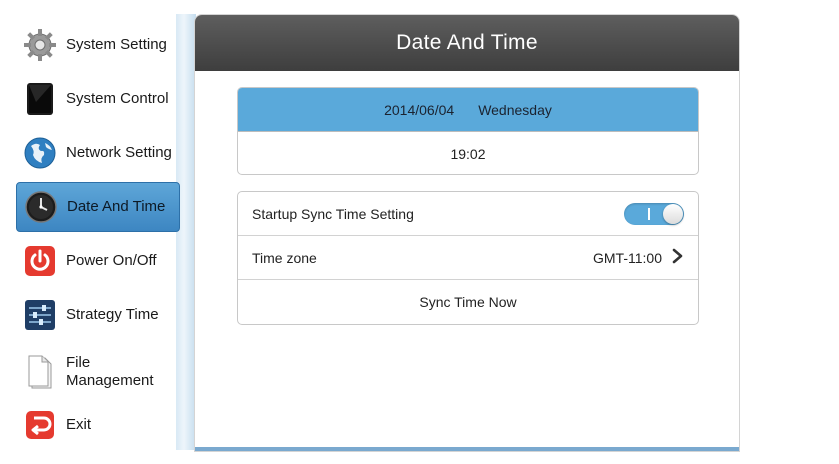  What do you see at coordinates (627, 257) in the screenshot?
I see `timezone-value: GMT-11:00` at bounding box center [627, 257].